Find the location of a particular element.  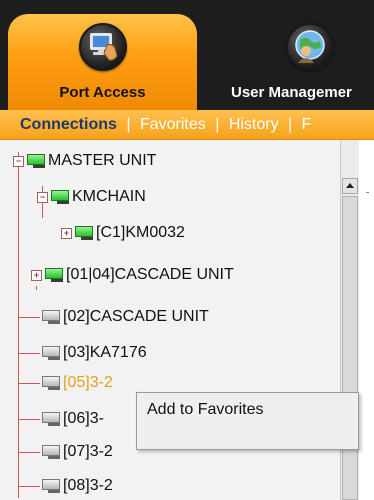

computer-hand-icon is located at coordinates (102, 47).